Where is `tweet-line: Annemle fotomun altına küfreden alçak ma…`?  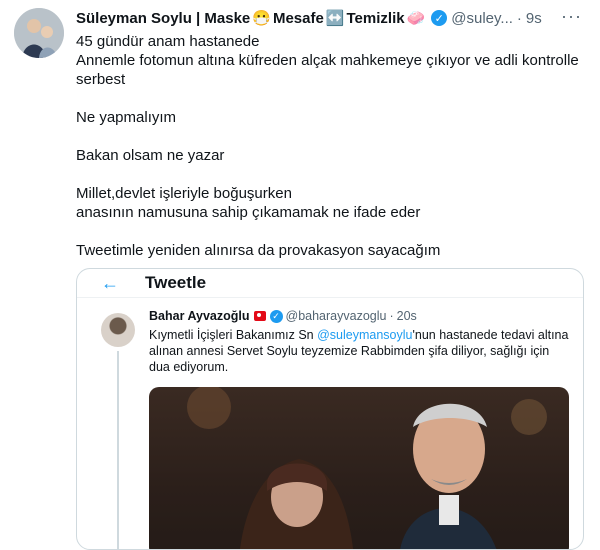
tweet-line: Annemle fotomun altına küfreden alçak ma… is located at coordinates (327, 70).